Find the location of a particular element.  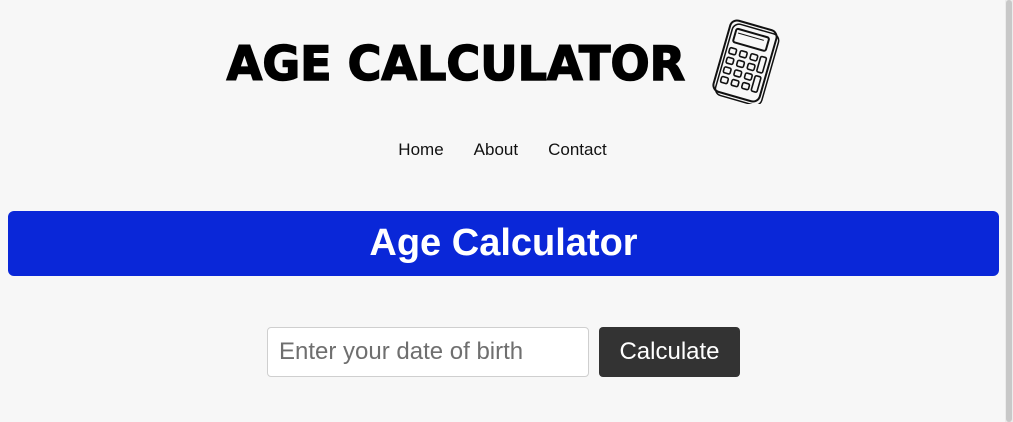

dob-input is located at coordinates (428, 352).